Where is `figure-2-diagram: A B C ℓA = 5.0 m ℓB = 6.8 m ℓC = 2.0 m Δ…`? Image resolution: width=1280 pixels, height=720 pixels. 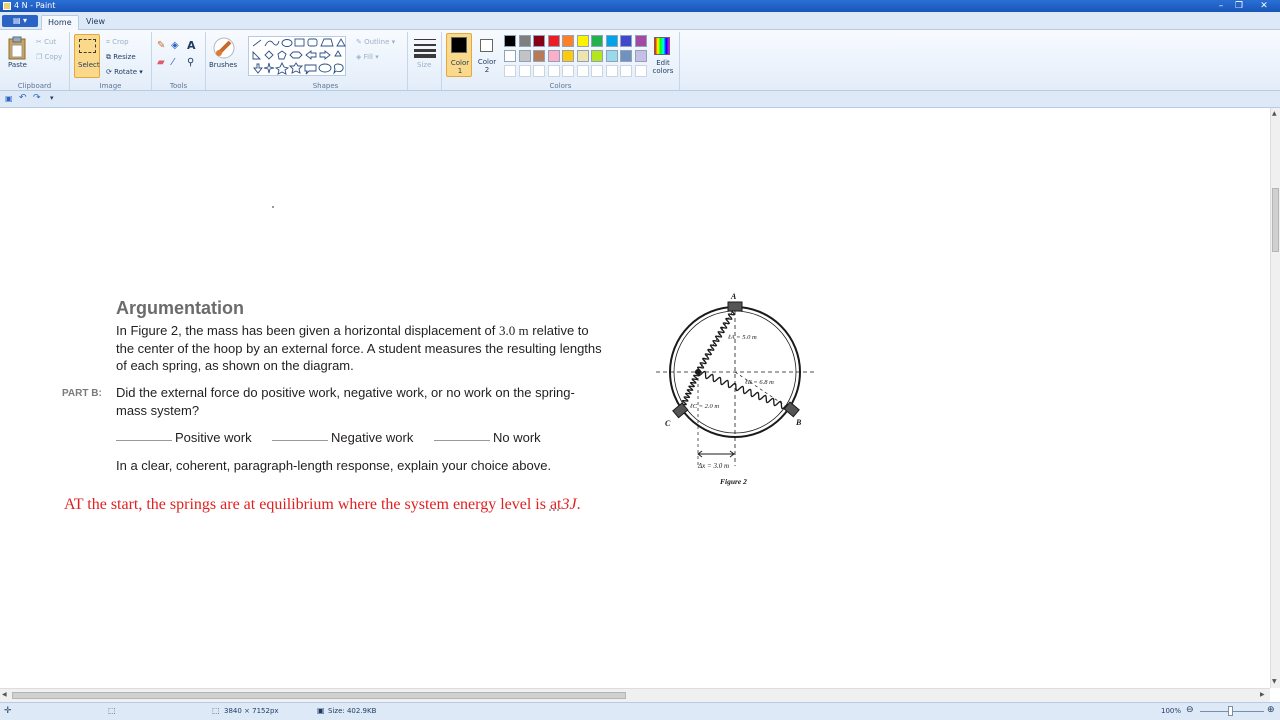
figure-2-diagram: A B C ℓA = 5.0 m ℓB = 6.8 m ℓC = 2.0 m Δ… is located at coordinates (735, 389).